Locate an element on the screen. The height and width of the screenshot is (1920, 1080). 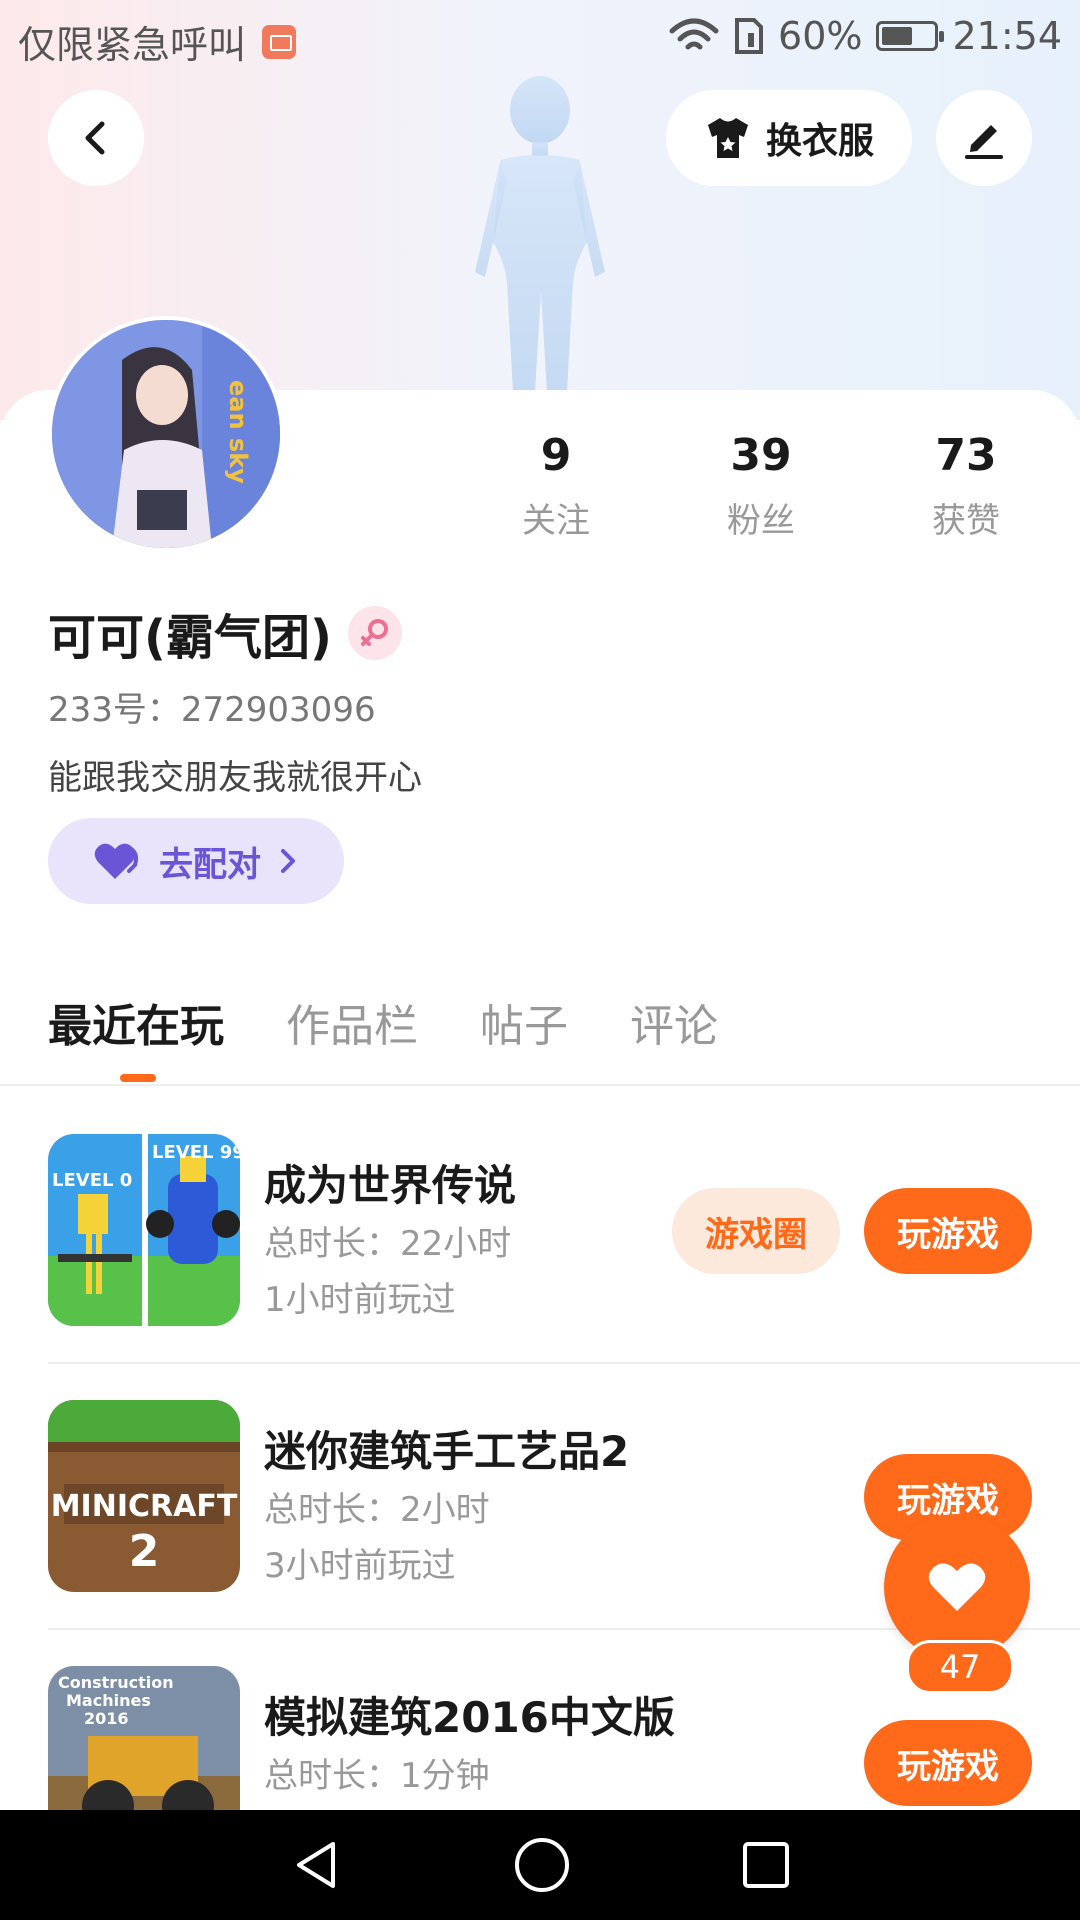
avatar-illustration: ean sky is located at coordinates (166, 434).